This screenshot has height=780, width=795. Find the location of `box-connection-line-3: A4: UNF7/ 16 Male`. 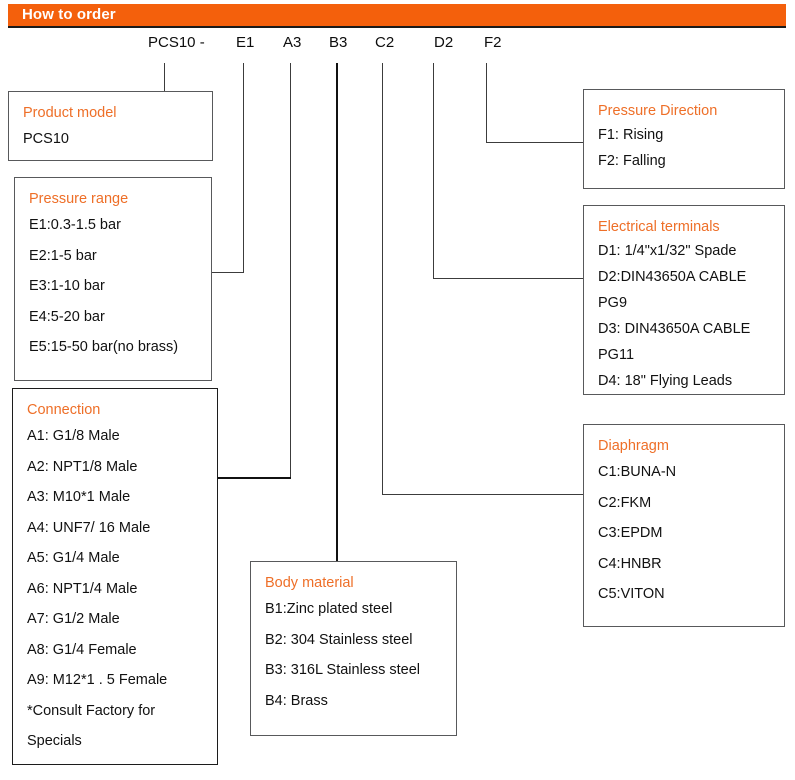

box-connection-line-3: A4: UNF7/ 16 Male is located at coordinates (89, 527).